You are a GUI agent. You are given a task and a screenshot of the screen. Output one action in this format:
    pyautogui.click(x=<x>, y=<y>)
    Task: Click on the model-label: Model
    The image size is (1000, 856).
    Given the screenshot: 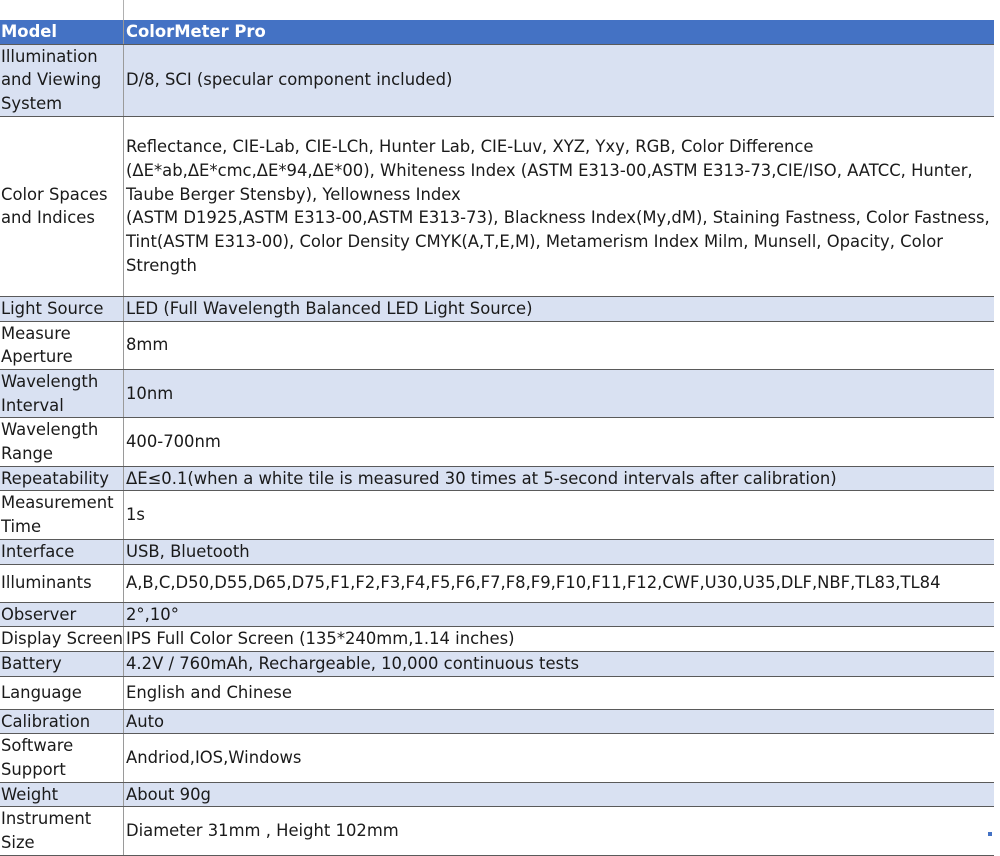 What is the action you would take?
    pyautogui.click(x=62, y=32)
    